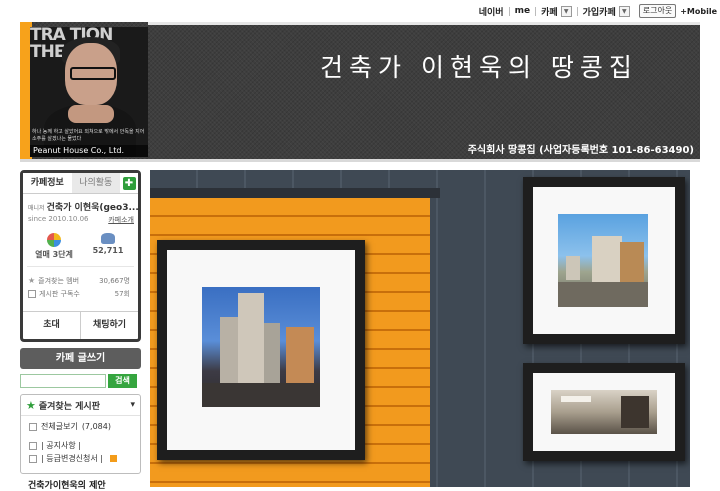  I want to click on nav-joined-cafe-label: 가입카페, so click(599, 12).